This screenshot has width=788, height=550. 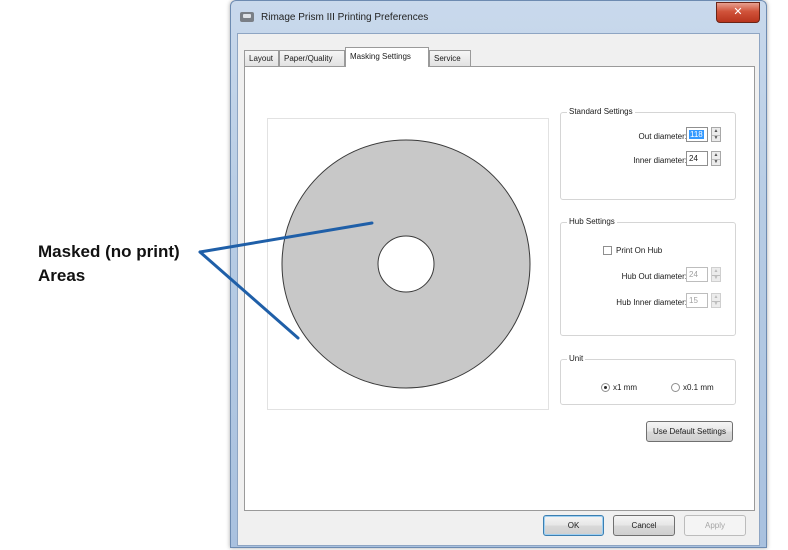 I want to click on cancel-button: Cancel, so click(x=644, y=525).